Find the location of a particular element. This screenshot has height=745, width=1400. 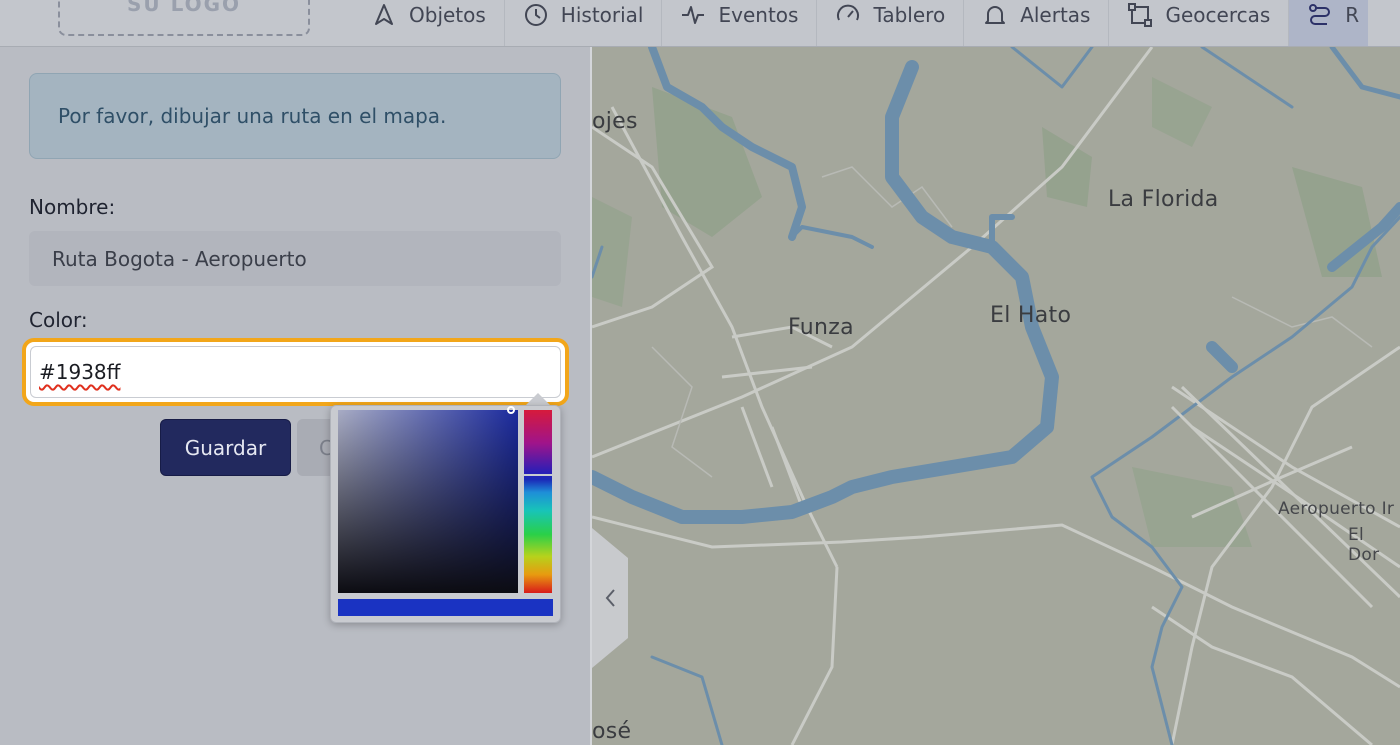

map-label-la-florida: La Florida is located at coordinates (1163, 199).